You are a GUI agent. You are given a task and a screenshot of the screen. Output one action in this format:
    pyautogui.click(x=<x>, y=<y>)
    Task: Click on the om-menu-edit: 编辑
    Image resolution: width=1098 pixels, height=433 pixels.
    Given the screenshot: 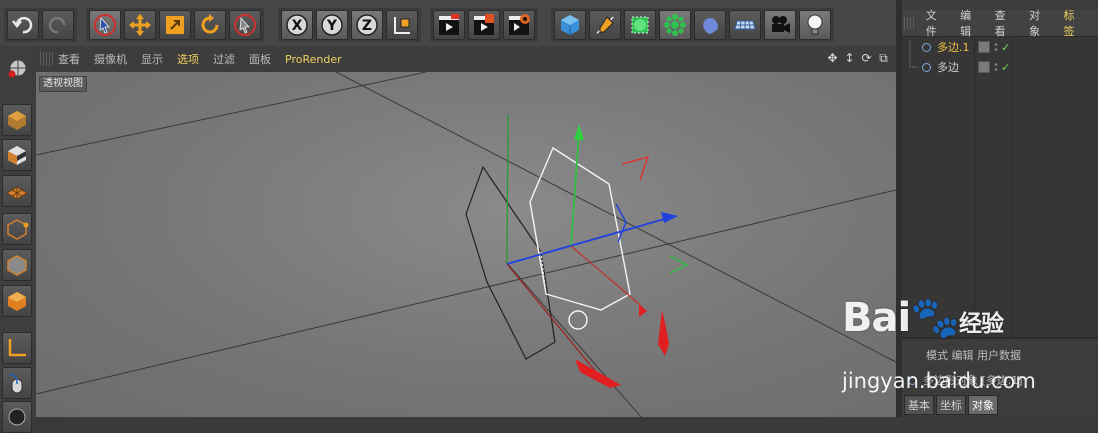 What is the action you would take?
    pyautogui.click(x=970, y=23)
    